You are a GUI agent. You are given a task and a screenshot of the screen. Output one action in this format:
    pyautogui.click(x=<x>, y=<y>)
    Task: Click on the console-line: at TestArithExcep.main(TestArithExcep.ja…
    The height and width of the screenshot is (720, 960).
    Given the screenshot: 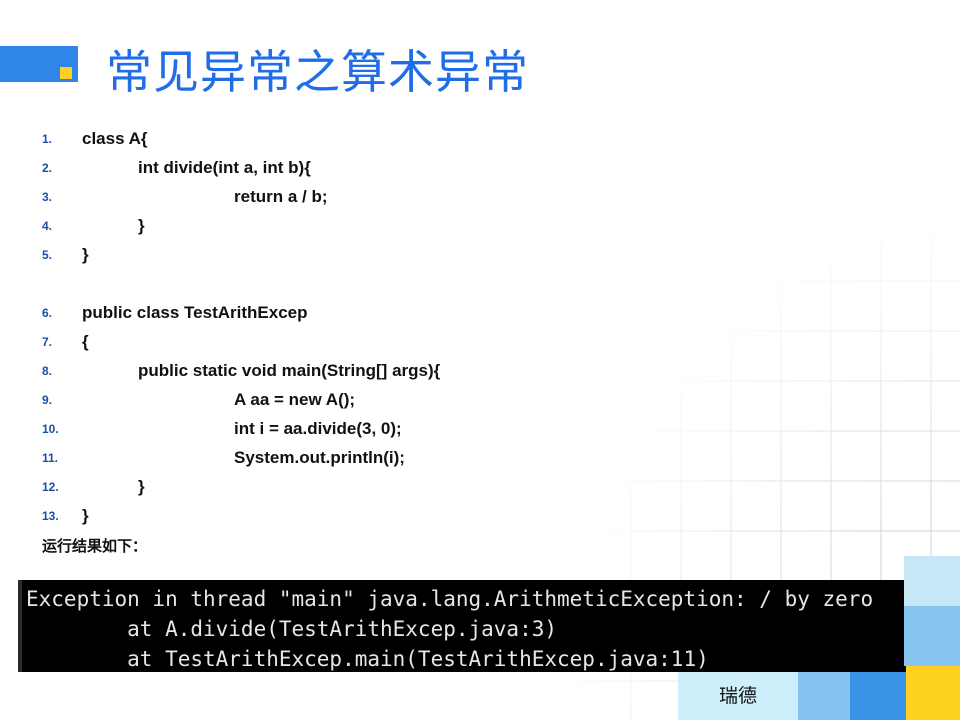 What is the action you would take?
    pyautogui.click(x=367, y=659)
    